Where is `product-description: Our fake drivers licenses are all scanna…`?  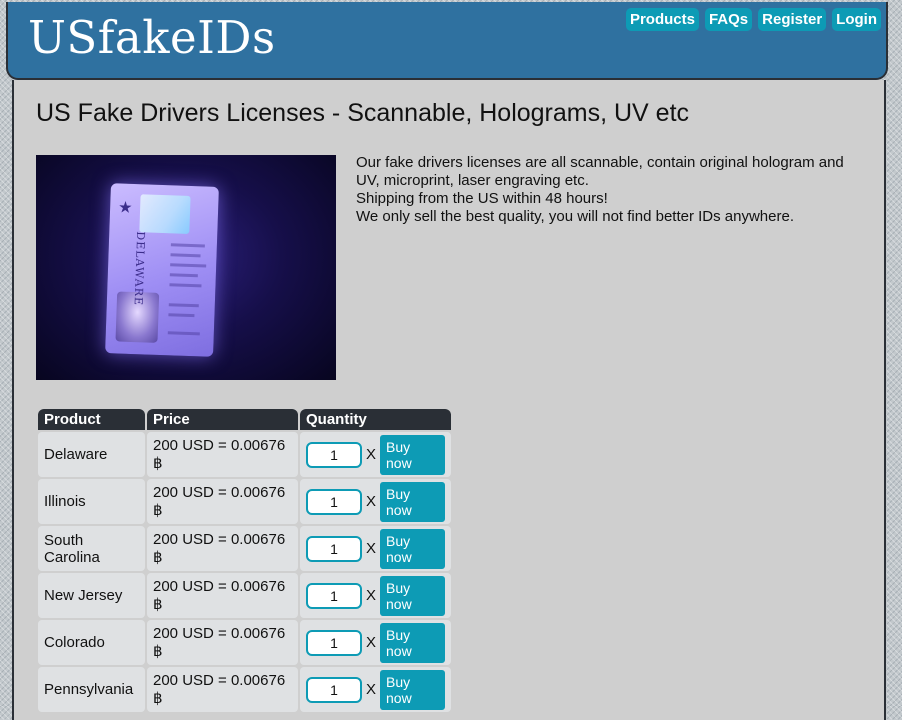 product-description: Our fake drivers licenses are all scanna… is located at coordinates (613, 190).